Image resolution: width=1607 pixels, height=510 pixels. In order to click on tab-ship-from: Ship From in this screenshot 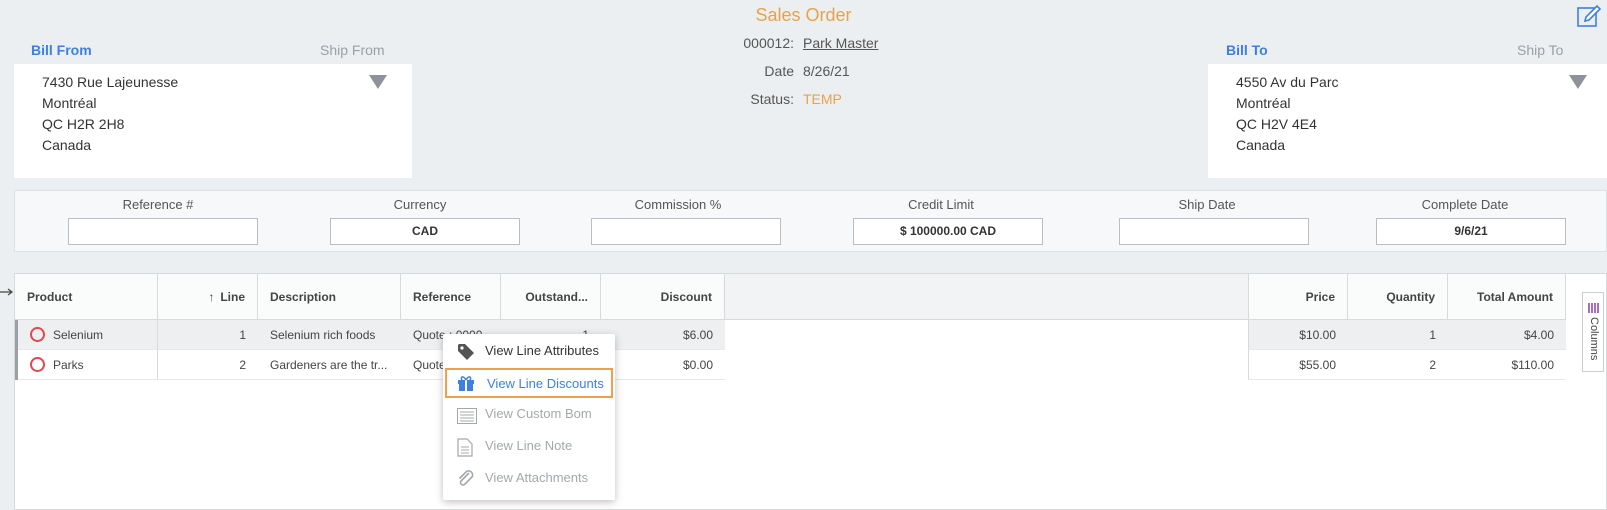, I will do `click(352, 50)`.